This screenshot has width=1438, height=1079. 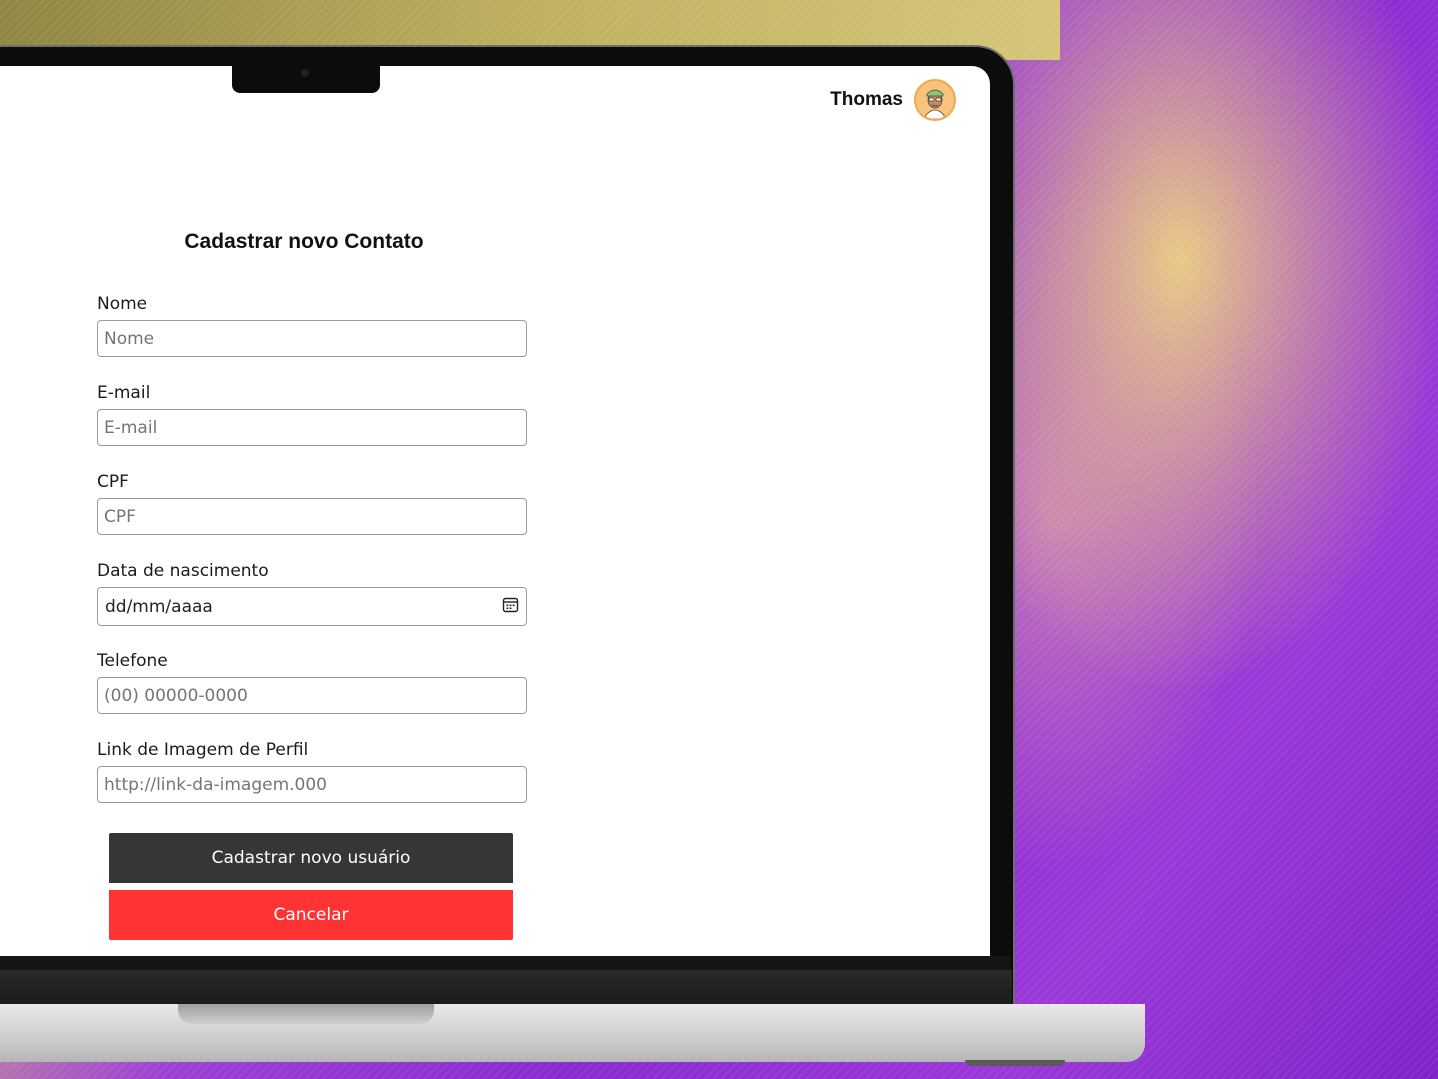 I want to click on email-field: E-mail, so click(x=312, y=414).